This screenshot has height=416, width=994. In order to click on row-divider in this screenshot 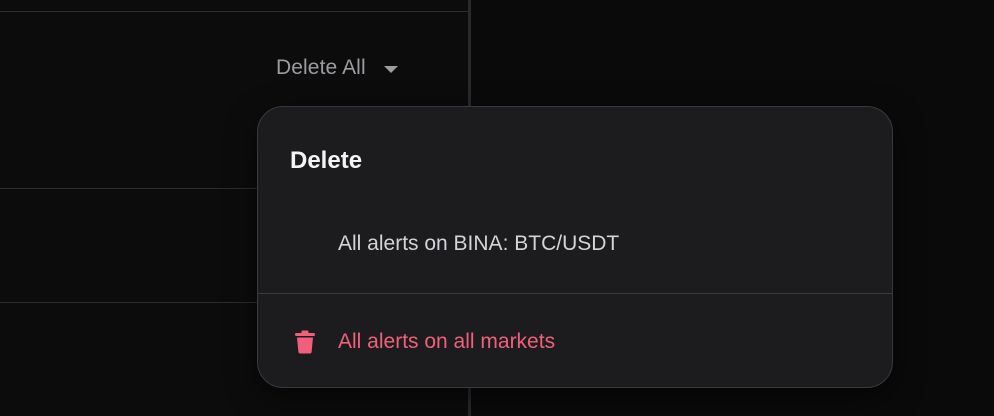, I will do `click(234, 11)`.